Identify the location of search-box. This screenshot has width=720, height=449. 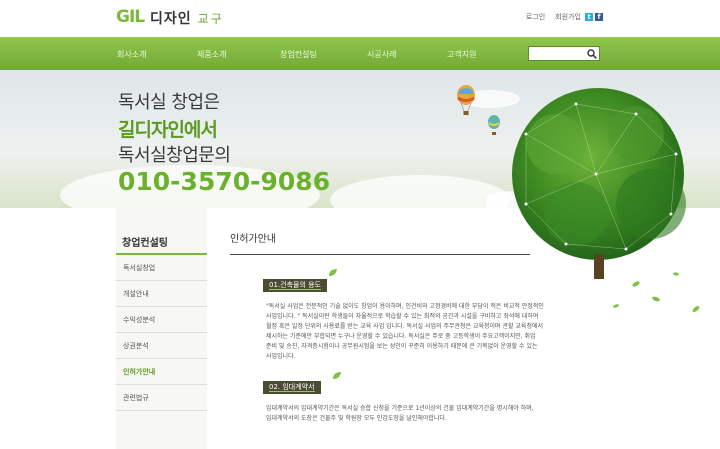
(564, 53).